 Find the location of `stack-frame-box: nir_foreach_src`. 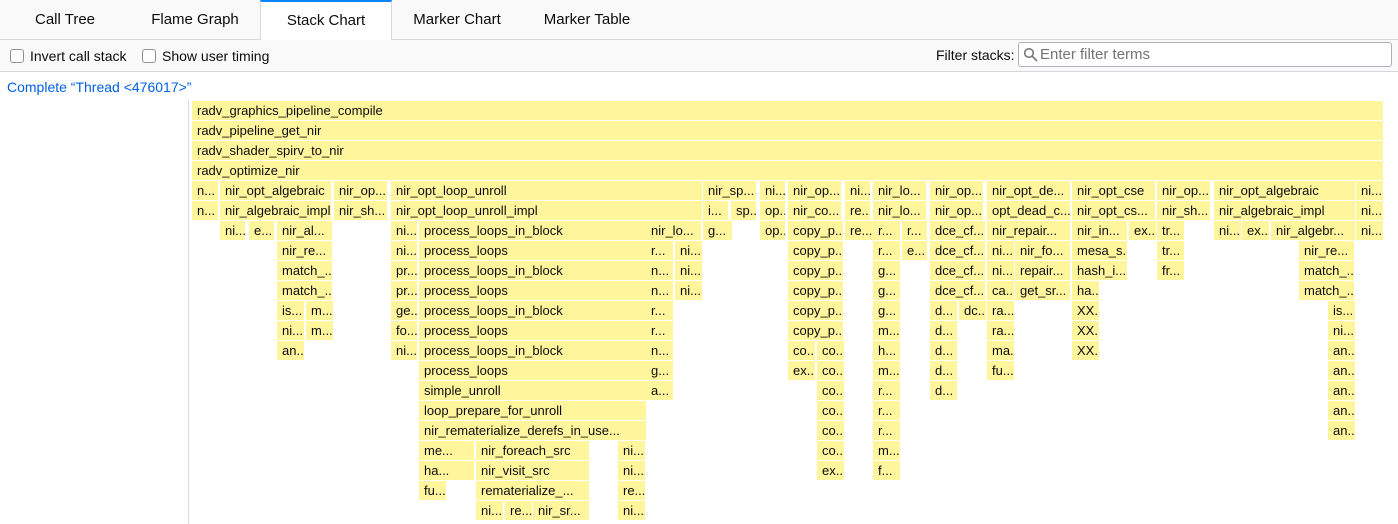

stack-frame-box: nir_foreach_src is located at coordinates (532, 450).